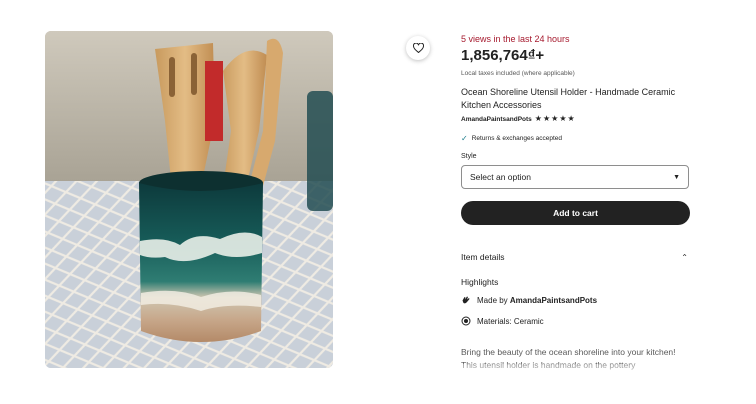 This screenshot has width=756, height=404. I want to click on highlight-made-by: Made by AmandaPaintsandPots, so click(529, 300).